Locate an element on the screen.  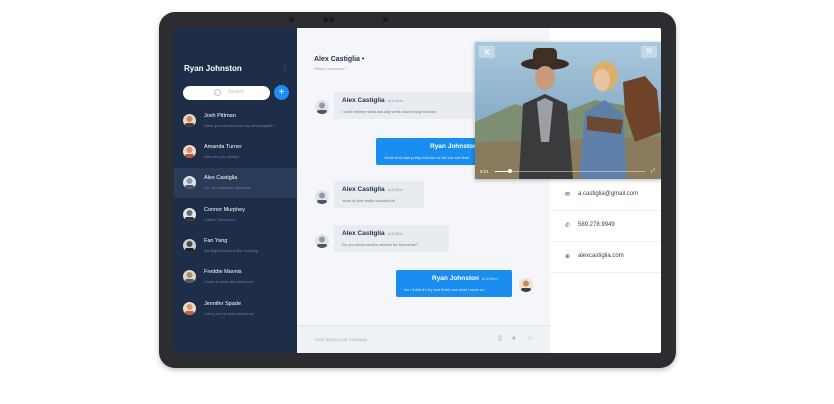
contact-name: Amanda Turner is located at coordinates (223, 147).